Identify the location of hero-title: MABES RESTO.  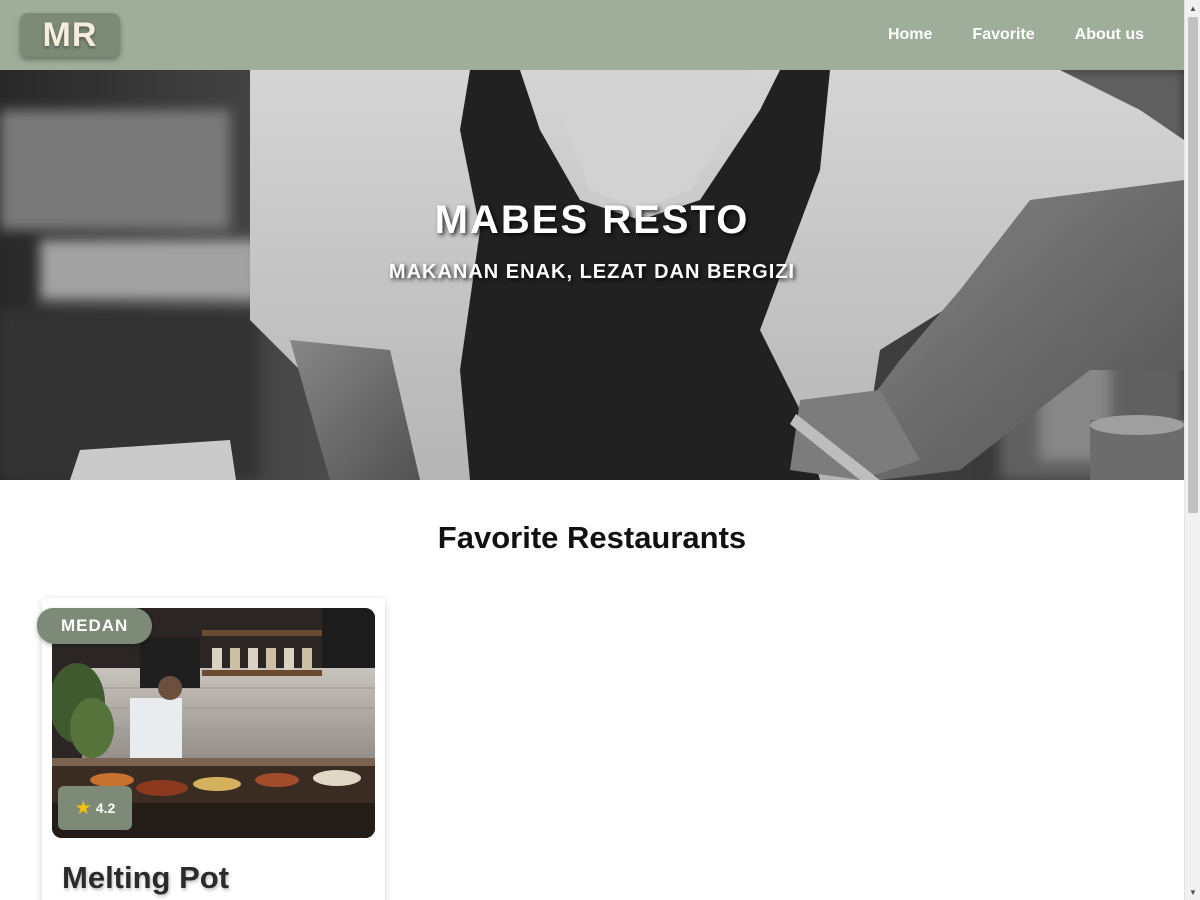
(592, 220).